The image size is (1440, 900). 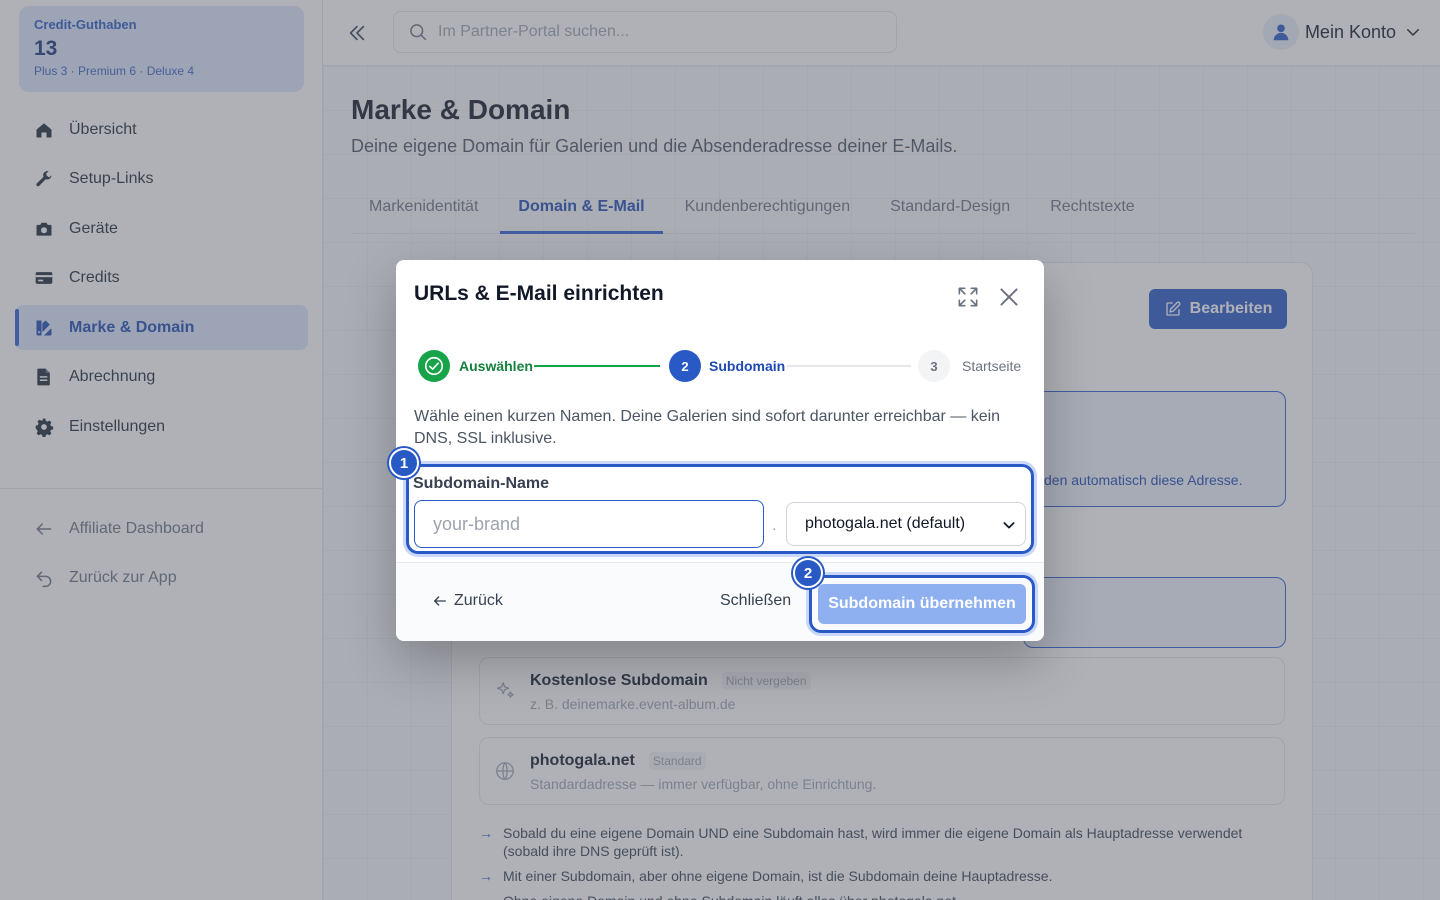 I want to click on subdomain-input, so click(x=589, y=524).